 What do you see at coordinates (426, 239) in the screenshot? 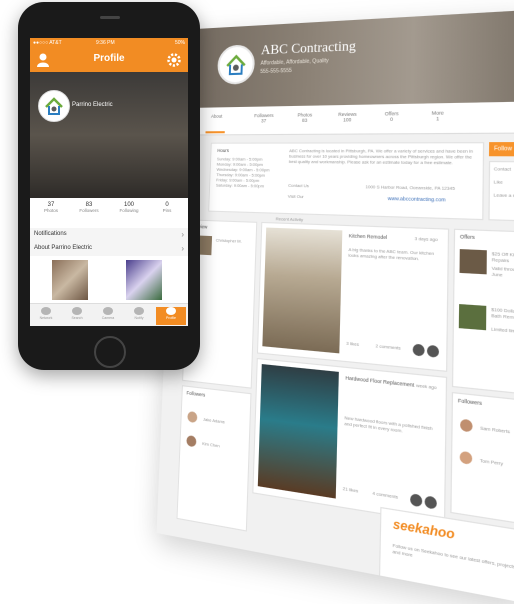
I see `post-time: 3 days ago` at bounding box center [426, 239].